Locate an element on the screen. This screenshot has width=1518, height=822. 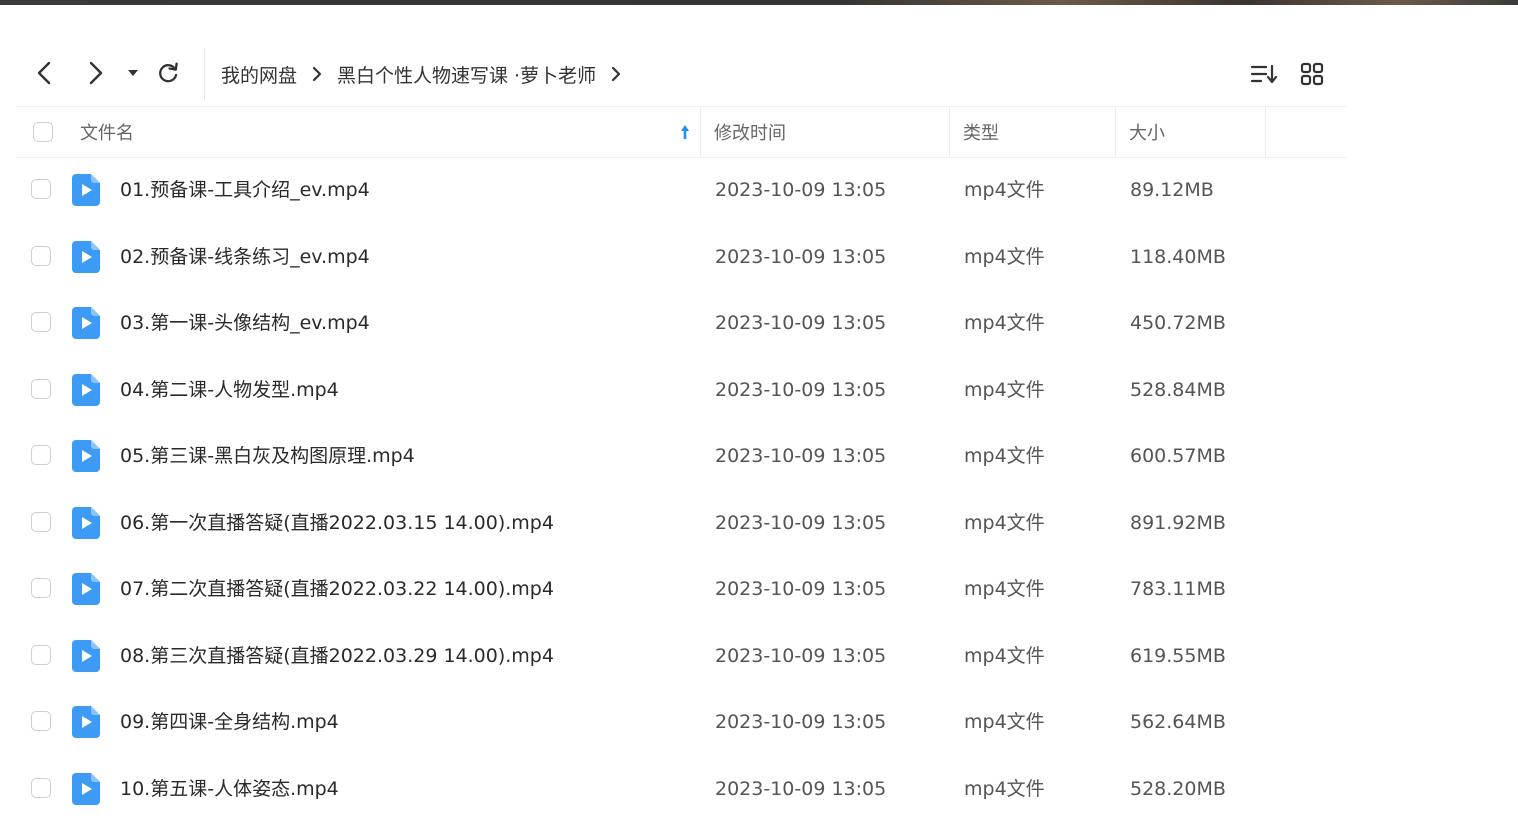
column-header-size: 大小 is located at coordinates (1194, 132).